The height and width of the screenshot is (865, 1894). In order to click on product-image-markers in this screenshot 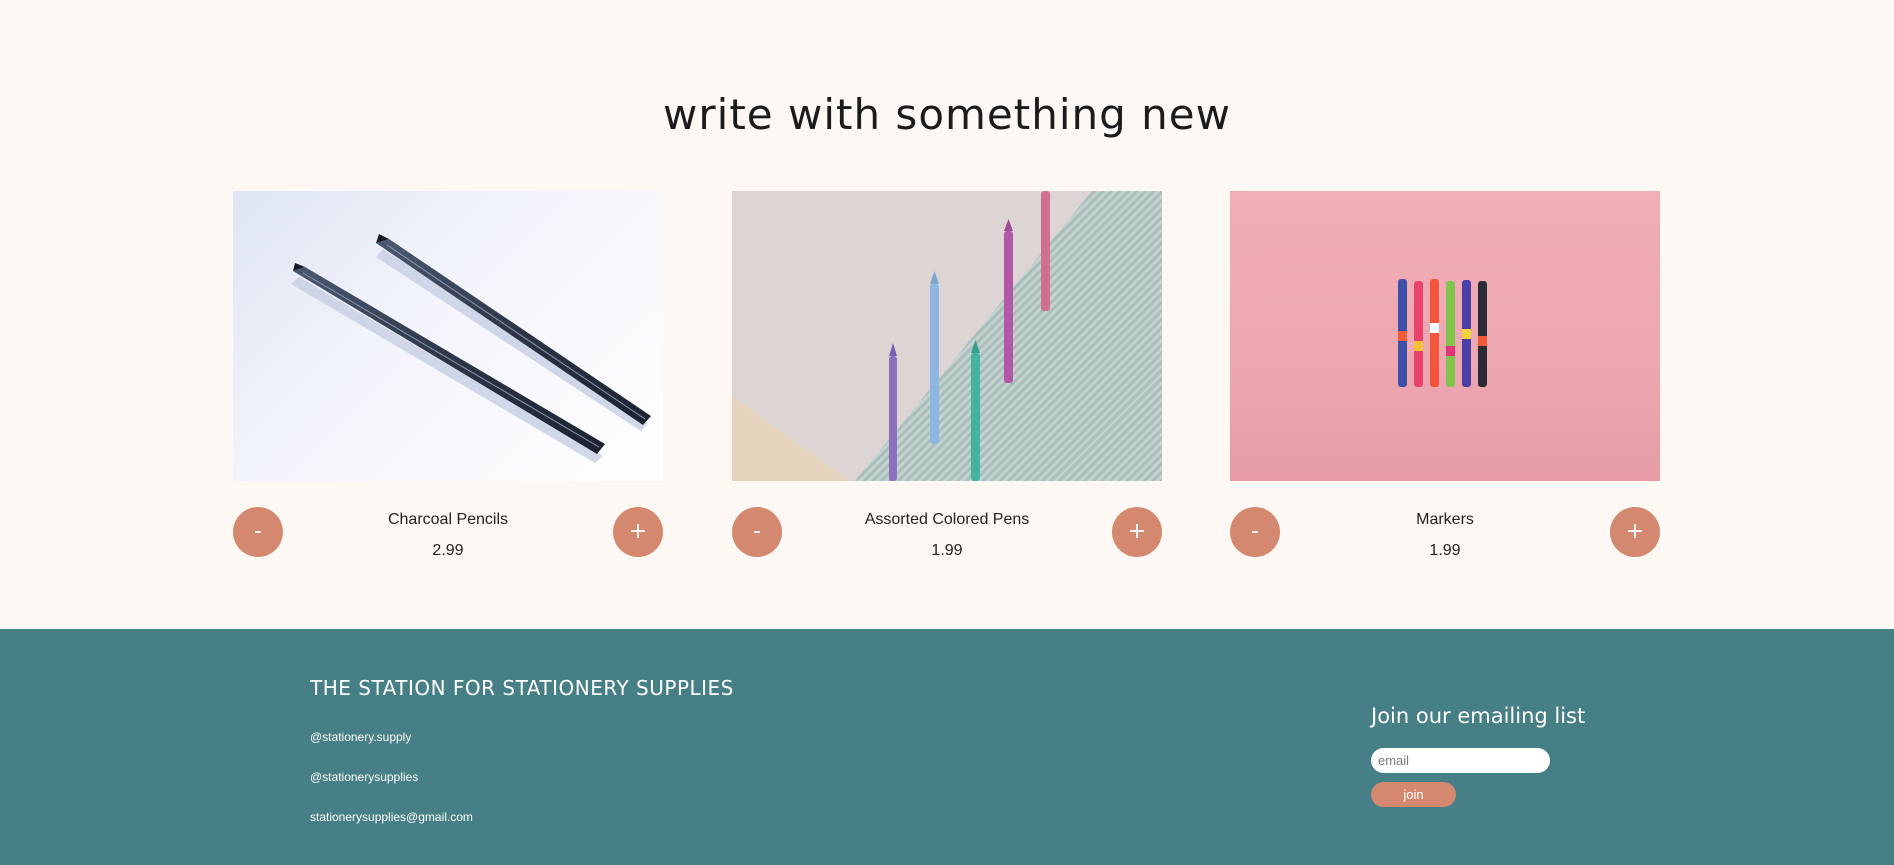, I will do `click(1445, 336)`.